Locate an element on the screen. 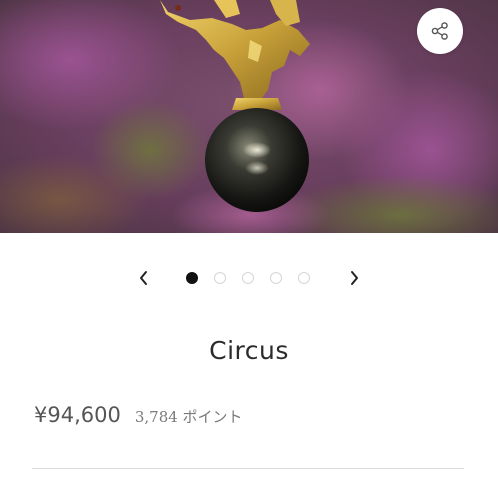 This screenshot has width=498, height=498. carousel-next-button is located at coordinates (354, 278).